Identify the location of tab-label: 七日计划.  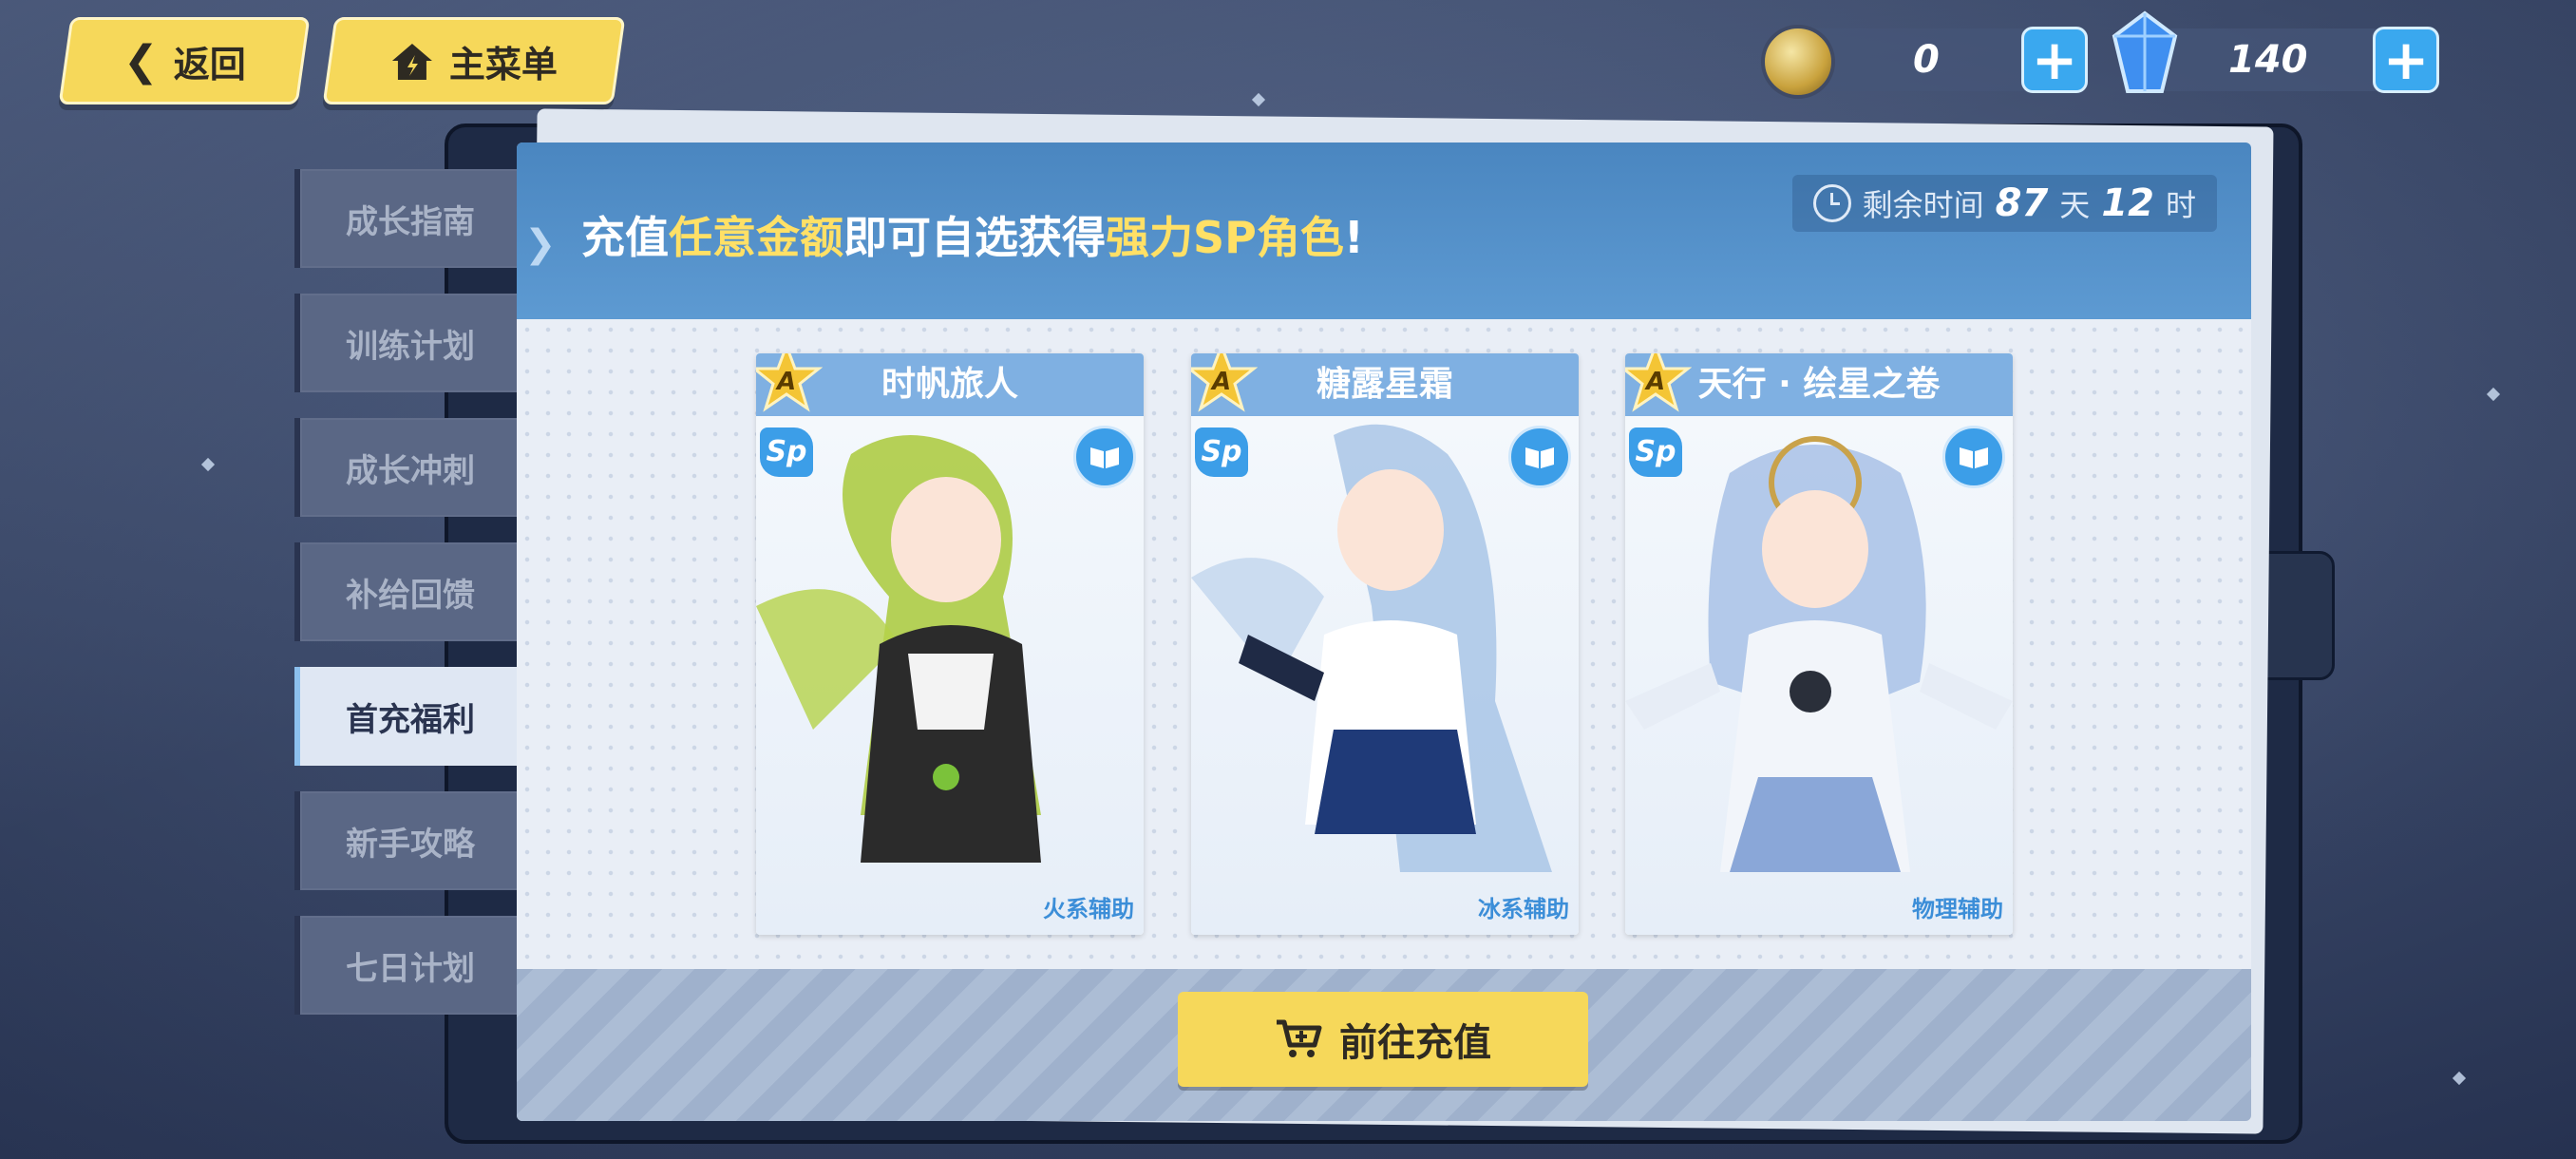
(410, 968).